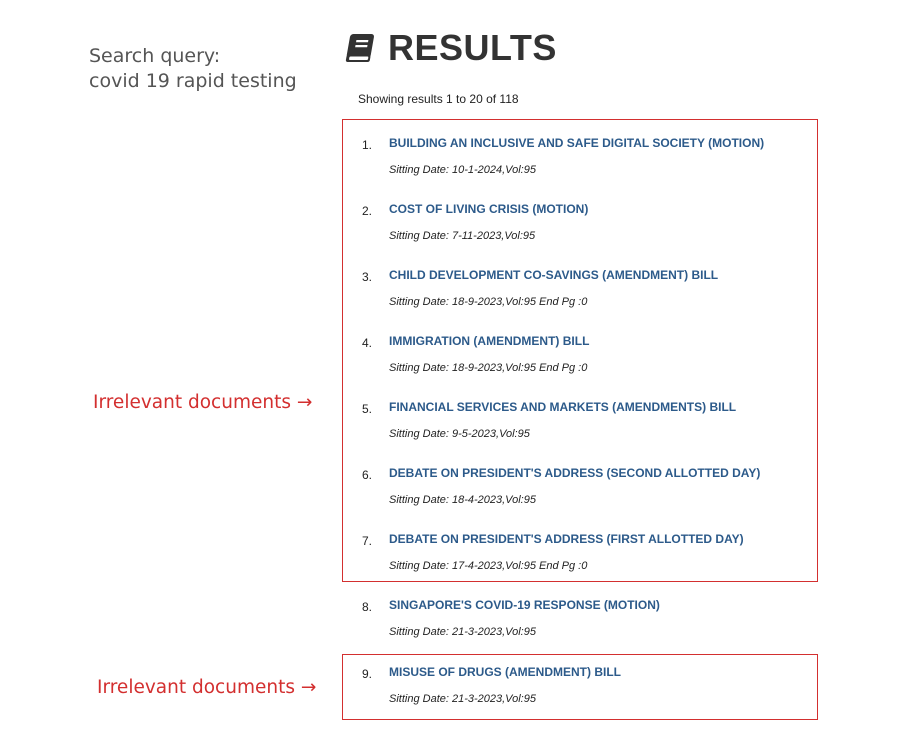  I want to click on irrelevant-highlight-box, so click(580, 687).